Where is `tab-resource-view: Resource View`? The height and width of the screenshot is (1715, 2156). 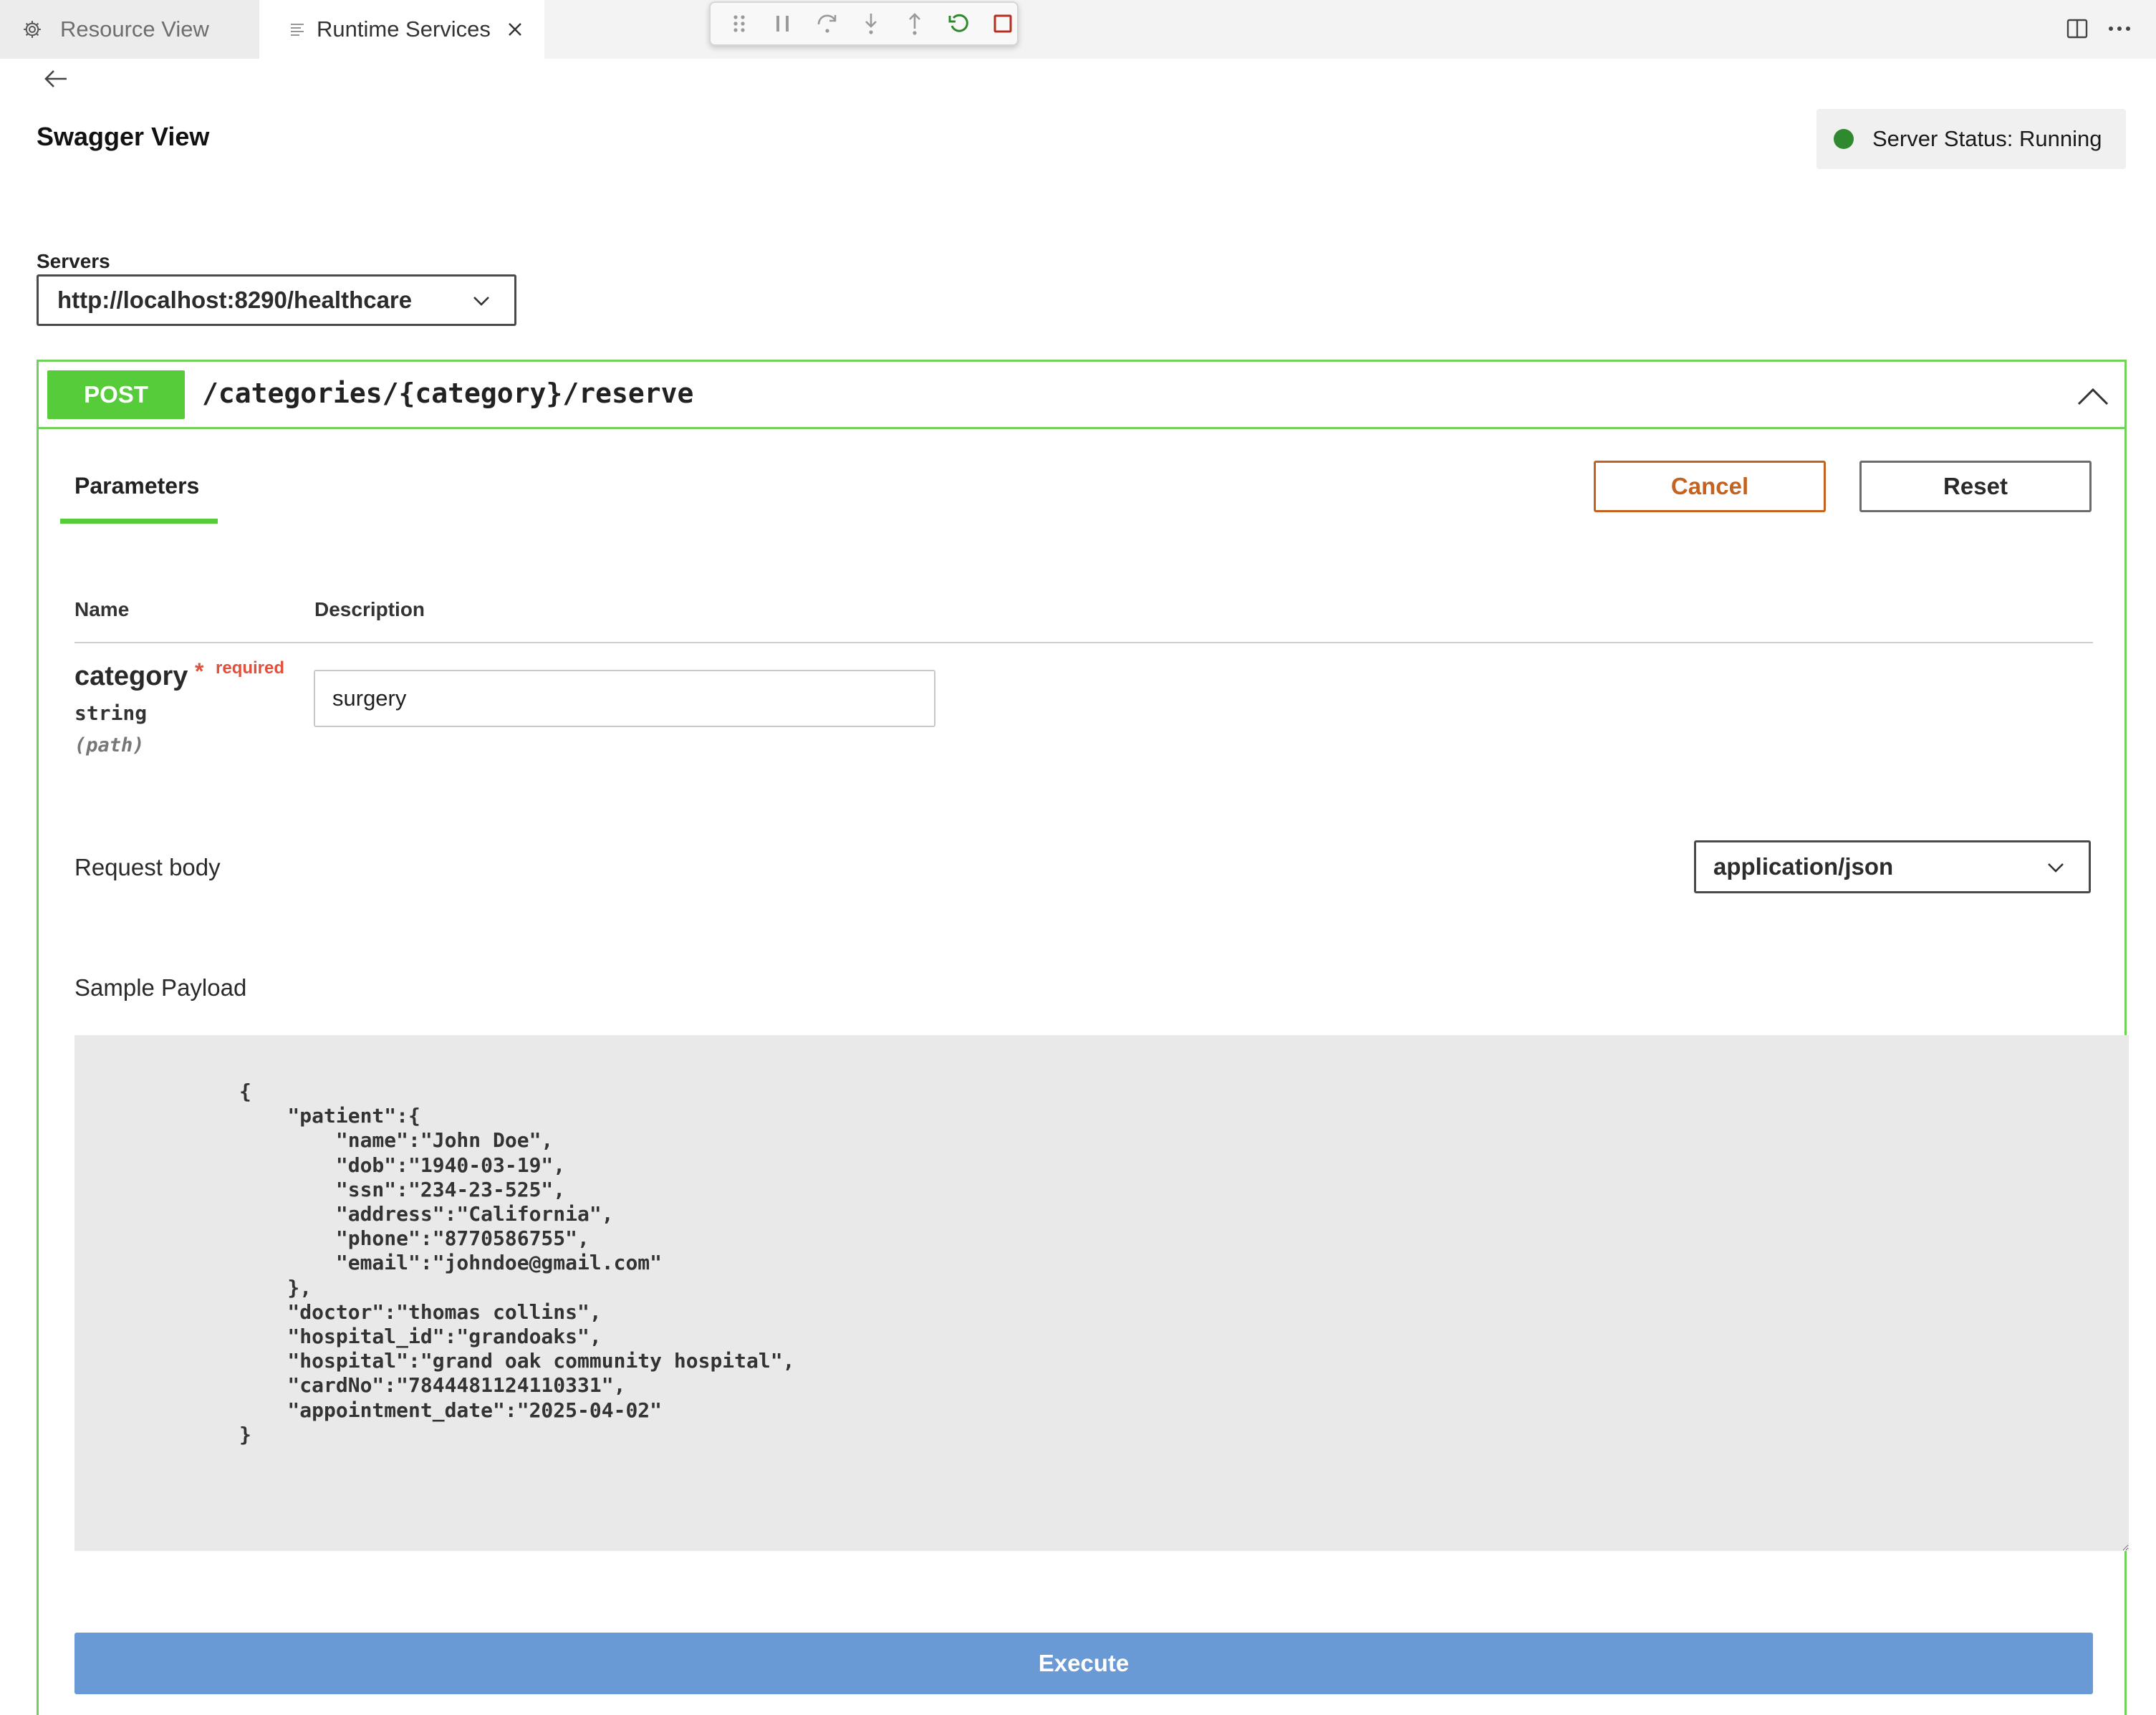
tab-resource-view: Resource View is located at coordinates (129, 30).